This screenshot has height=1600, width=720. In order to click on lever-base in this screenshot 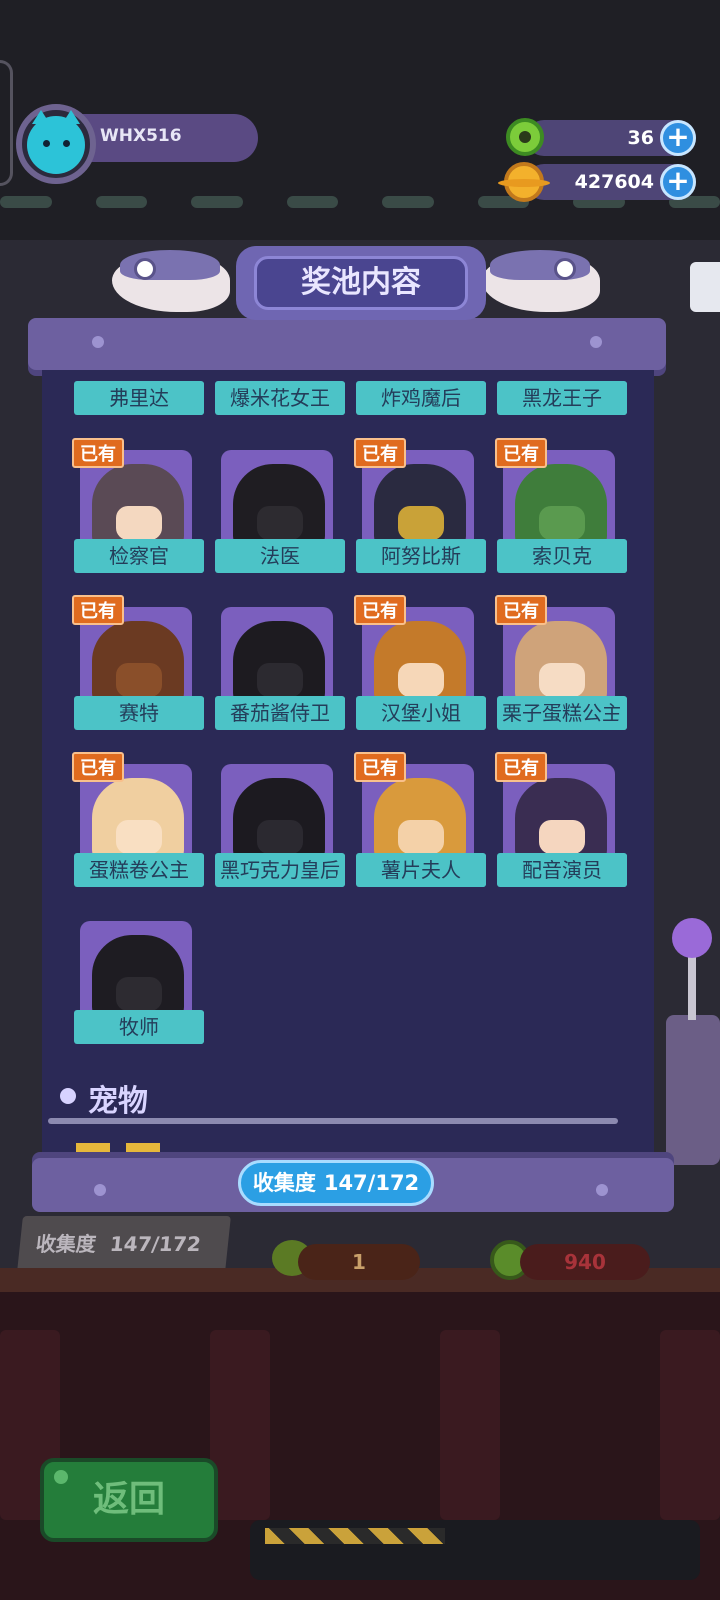, I will do `click(693, 1090)`.